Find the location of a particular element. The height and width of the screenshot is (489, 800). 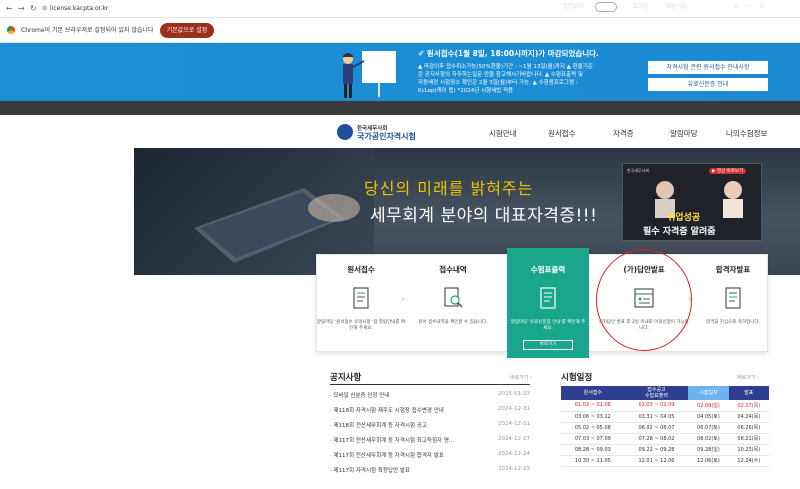

exam-guide-button: 자격시험 관련 원서접수 안내사항 is located at coordinates (708, 67).